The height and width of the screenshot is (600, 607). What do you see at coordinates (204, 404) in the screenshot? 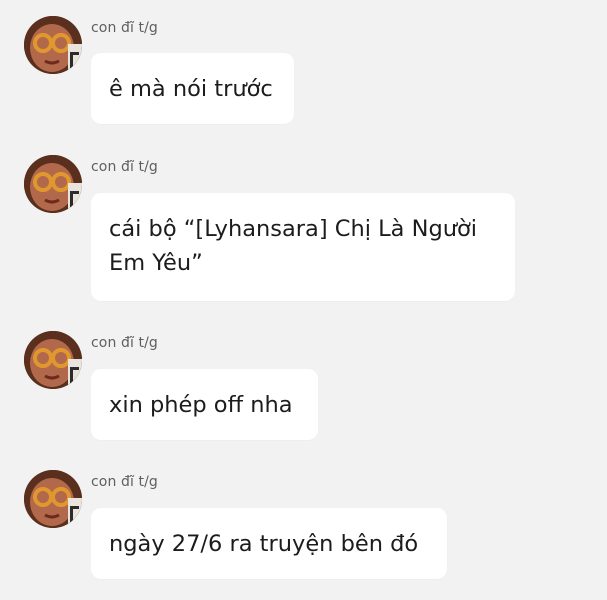
I see `message-bubble: xin phép off nha` at bounding box center [204, 404].